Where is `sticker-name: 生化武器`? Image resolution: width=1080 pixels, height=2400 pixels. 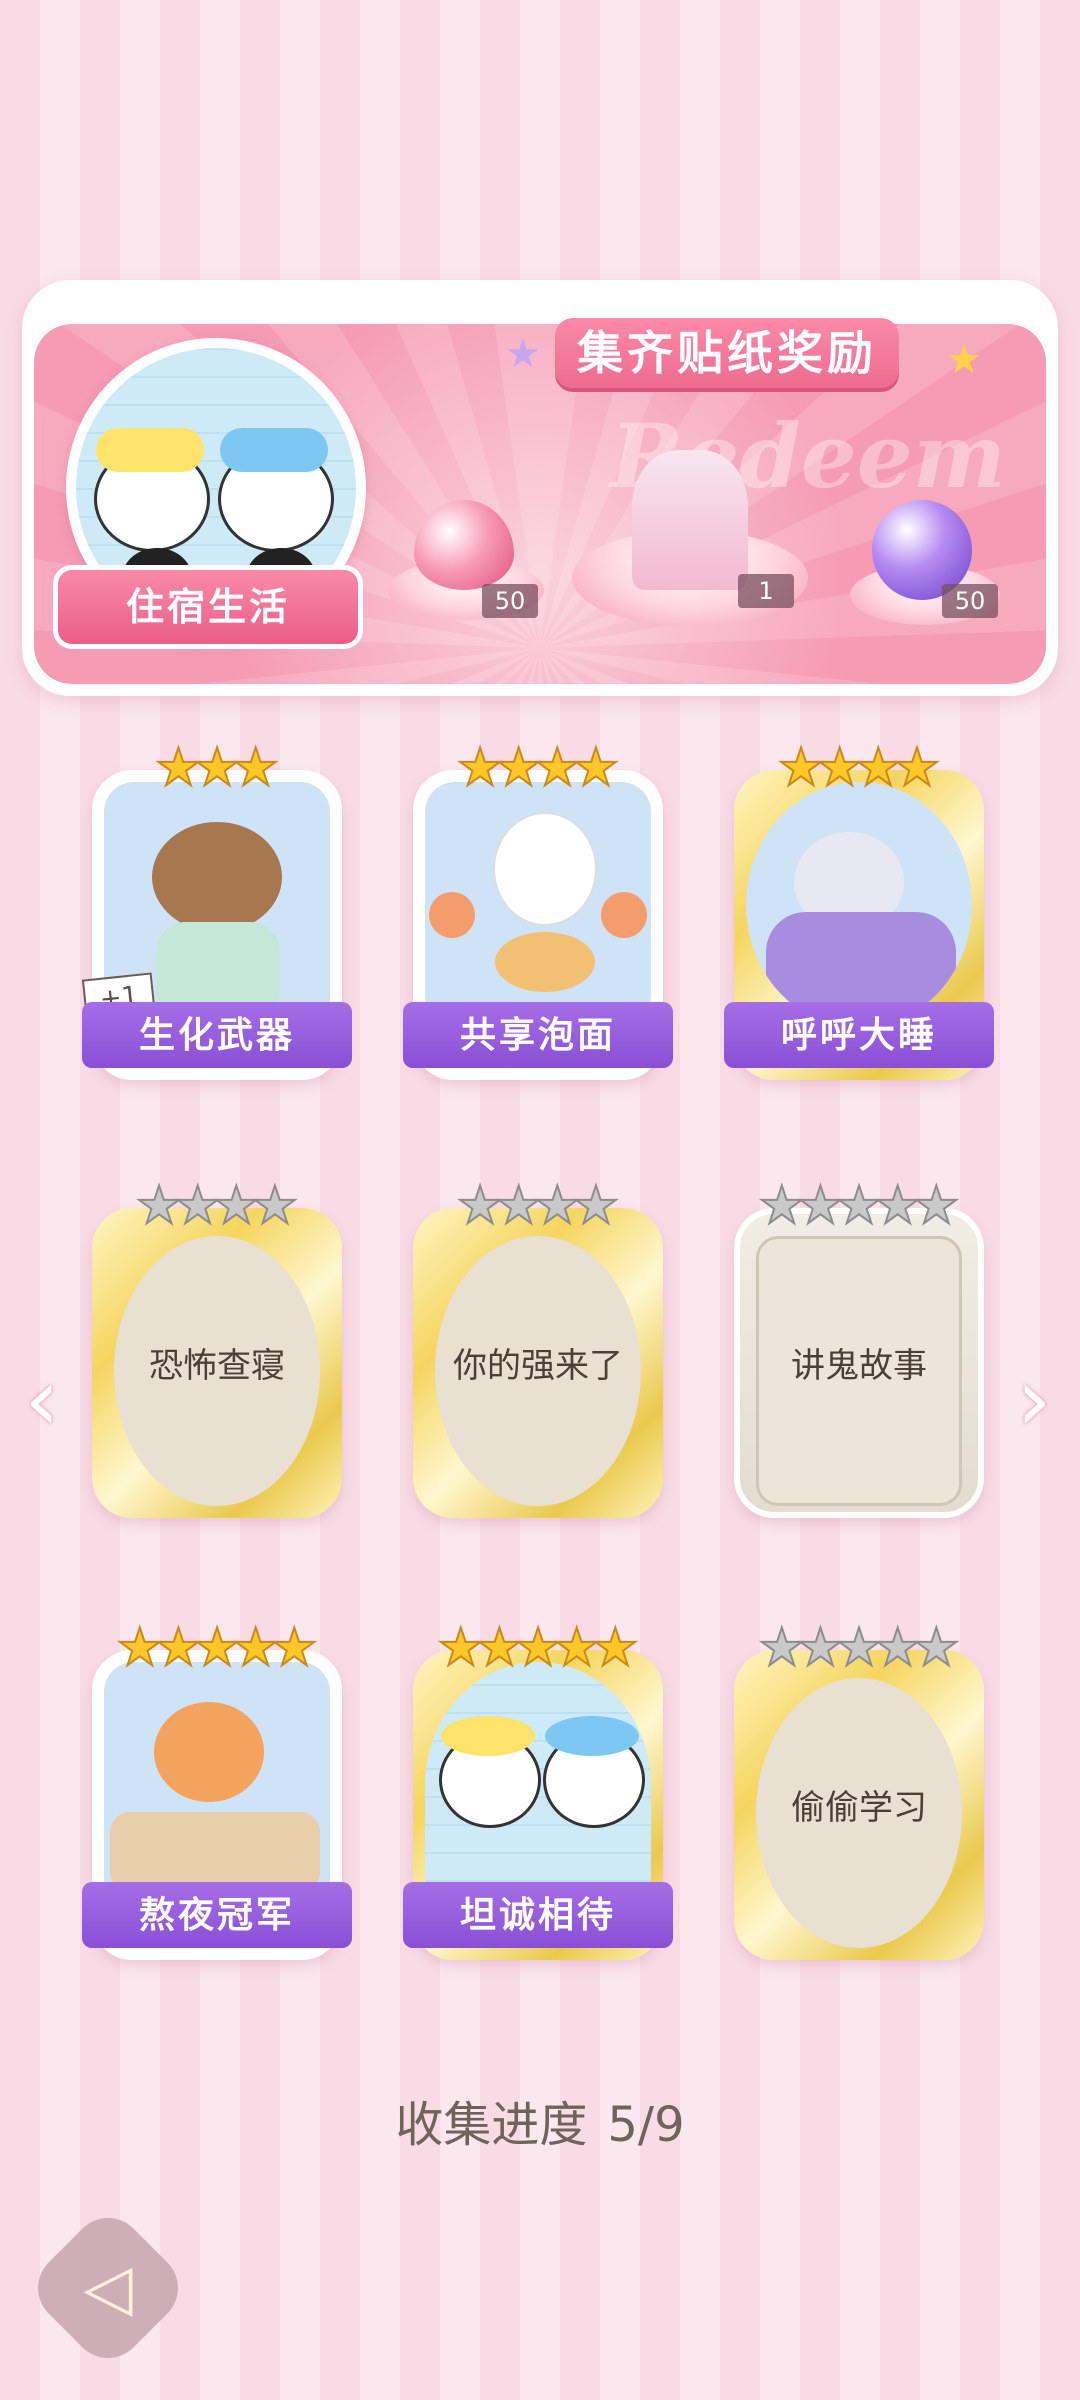 sticker-name: 生化武器 is located at coordinates (217, 1035).